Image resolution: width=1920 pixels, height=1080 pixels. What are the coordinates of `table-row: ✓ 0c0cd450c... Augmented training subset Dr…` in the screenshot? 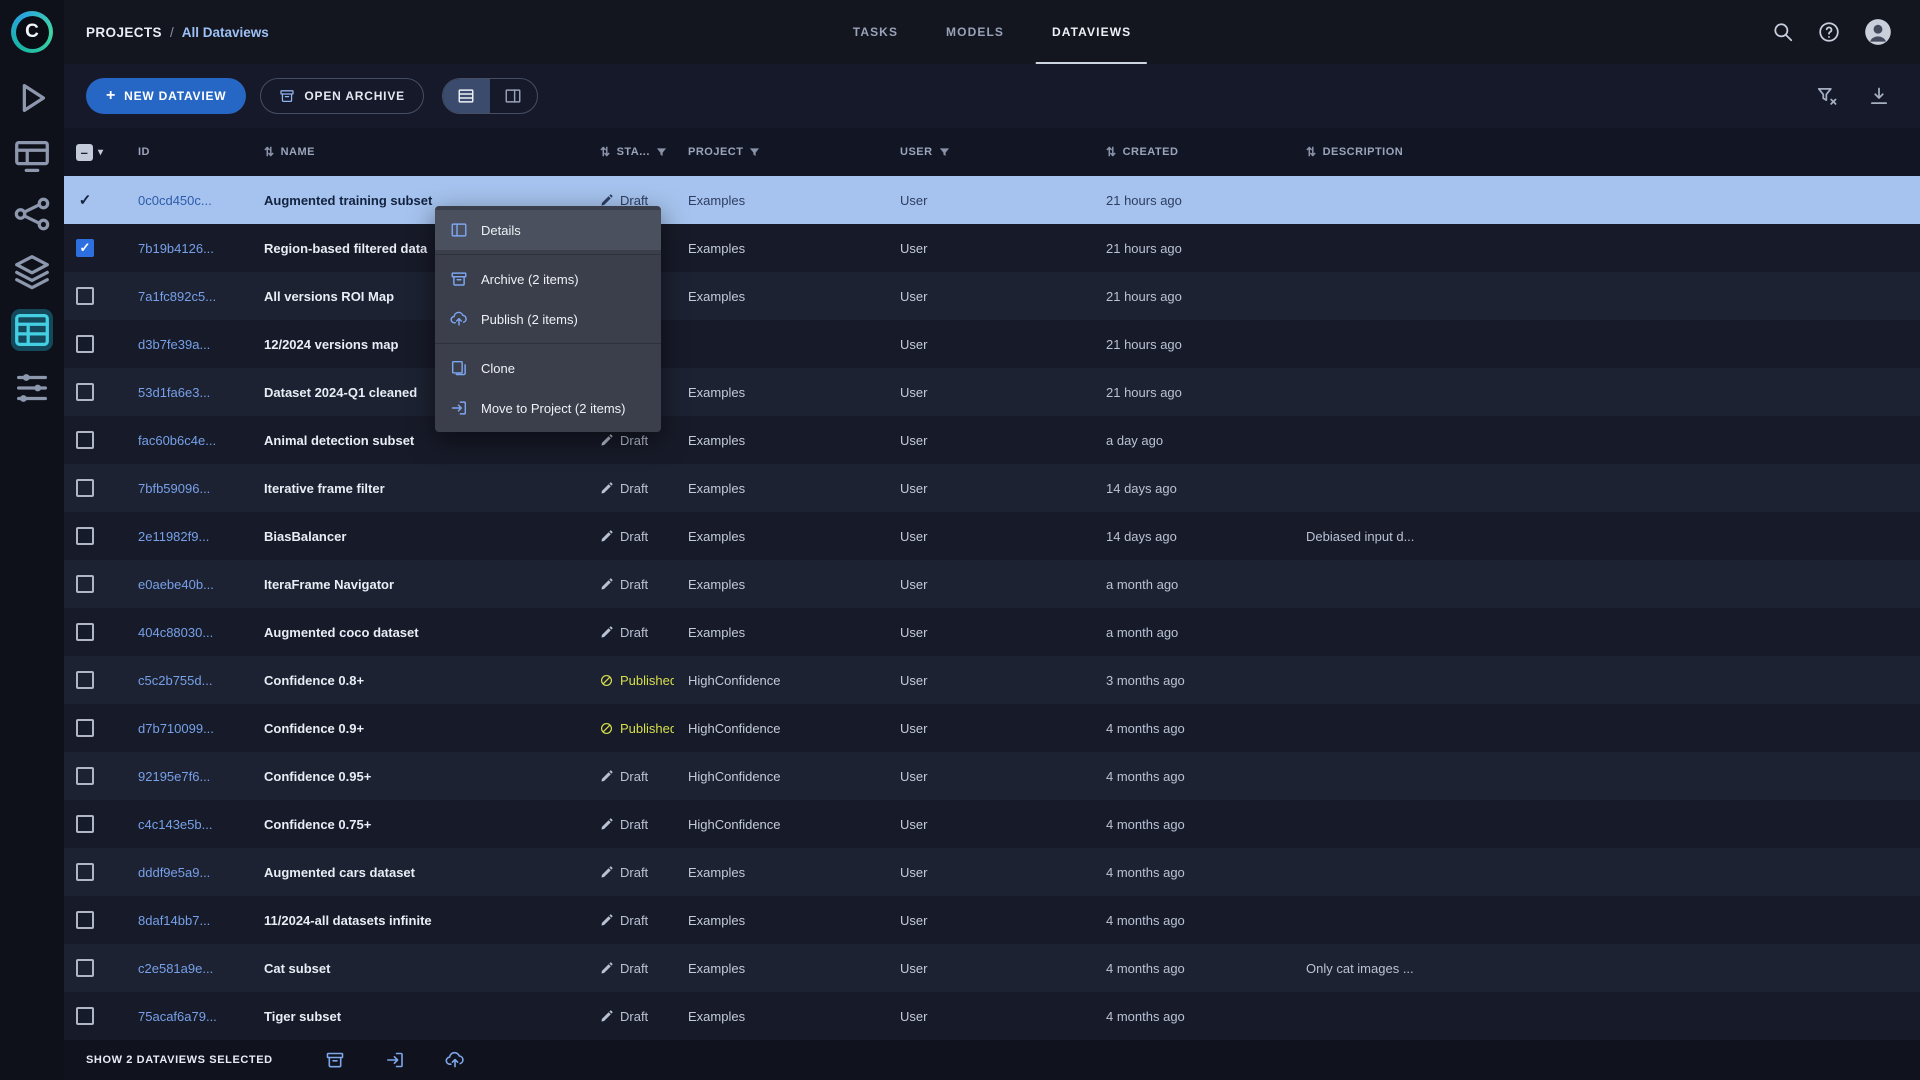 It's located at (992, 200).